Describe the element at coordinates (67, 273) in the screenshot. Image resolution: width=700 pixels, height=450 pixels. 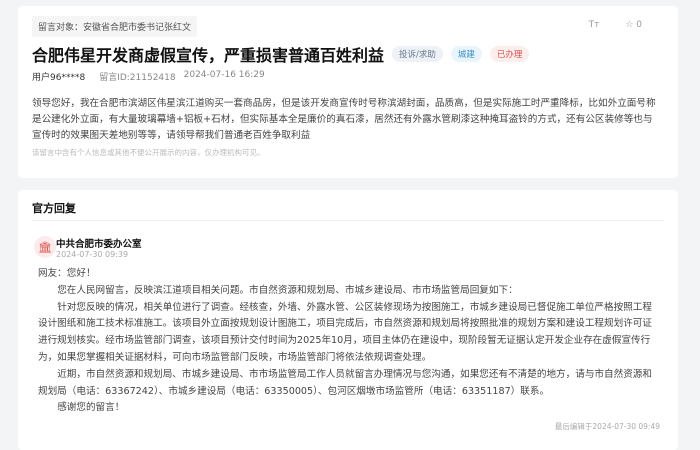
I see `reply-greeting: 网友：您好！` at that location.